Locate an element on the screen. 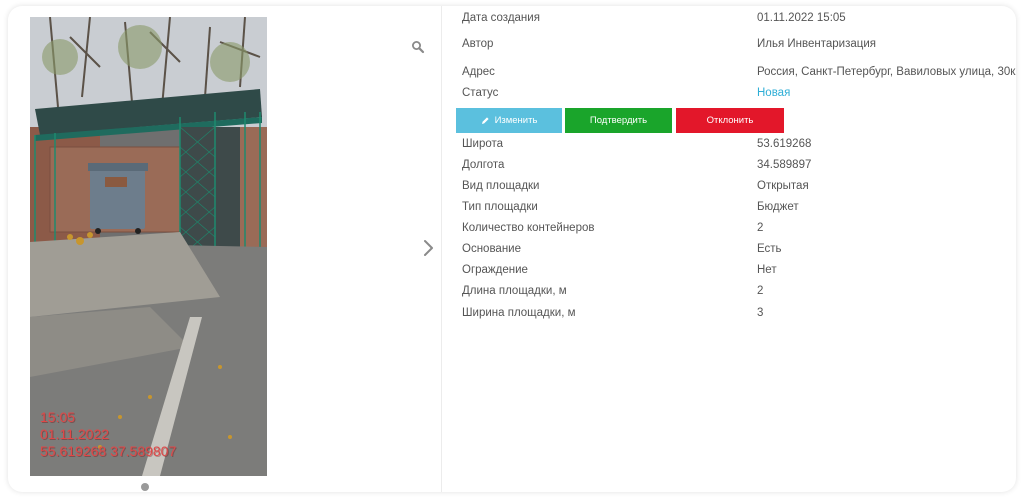 Image resolution: width=1022 pixels, height=497 pixels. field-value: 01.11.2022 15:05 is located at coordinates (801, 18).